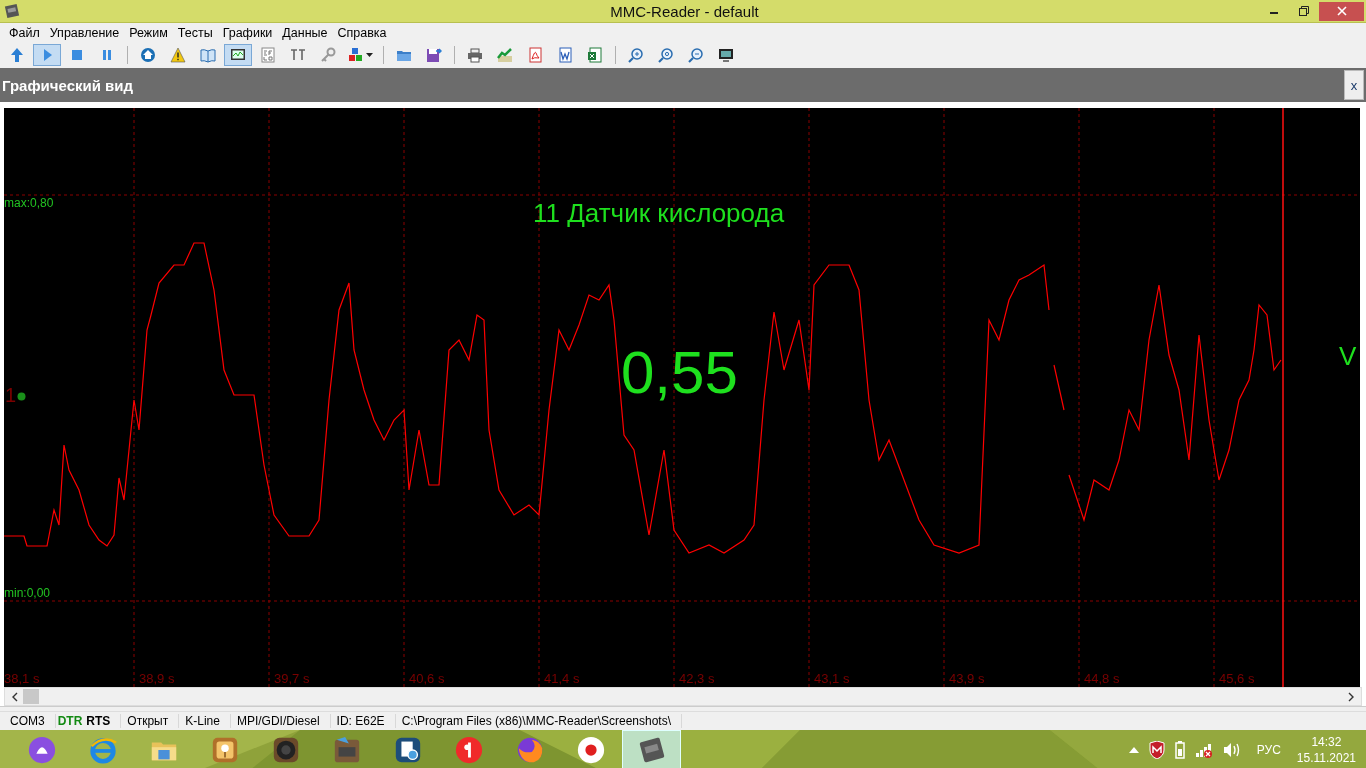 The width and height of the screenshot is (1366, 768). What do you see at coordinates (157, 678) in the screenshot?
I see `time-tick-label: 38,9 s` at bounding box center [157, 678].